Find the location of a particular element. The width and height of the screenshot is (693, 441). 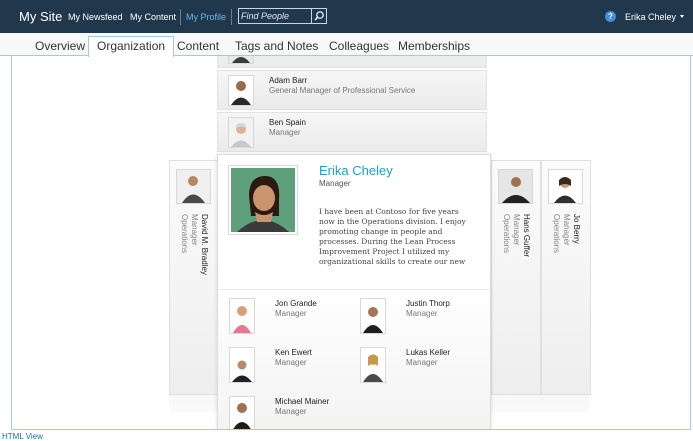

peer-card: David M. Bradley Manager Operations is located at coordinates (194, 277).